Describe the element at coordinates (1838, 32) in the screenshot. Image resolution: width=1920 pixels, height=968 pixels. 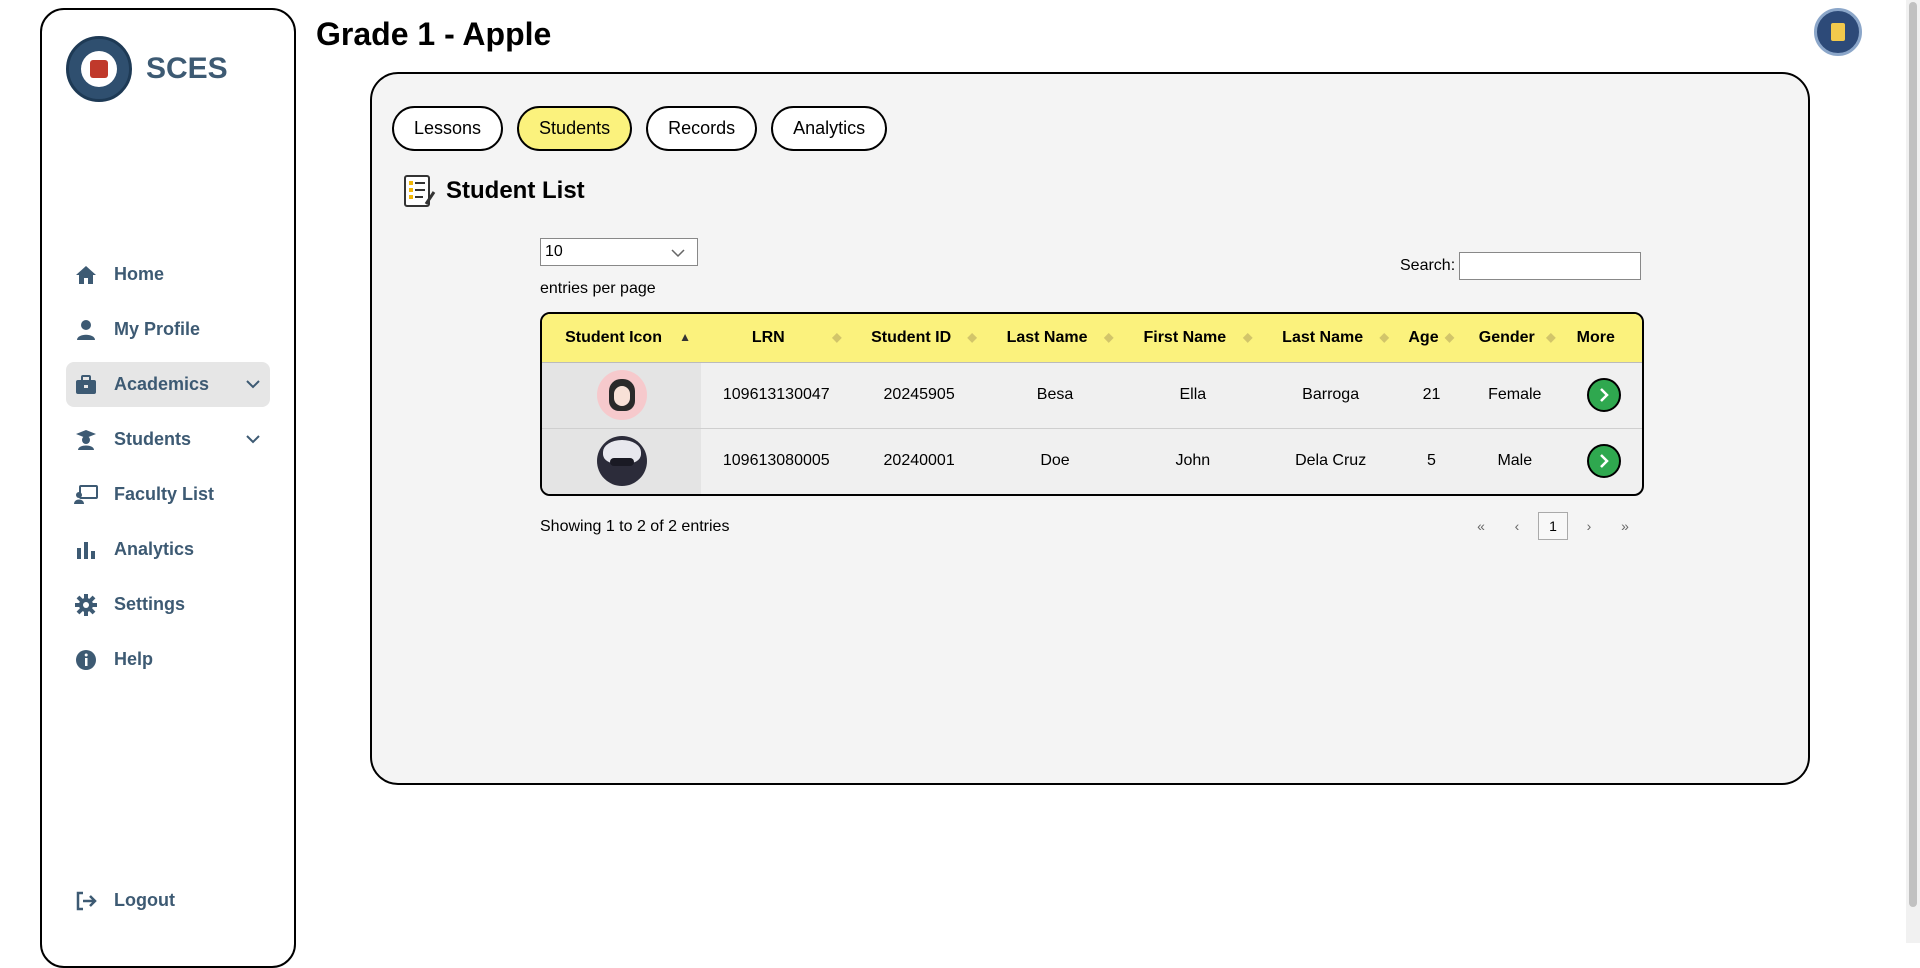
I see `profile-avatar` at that location.